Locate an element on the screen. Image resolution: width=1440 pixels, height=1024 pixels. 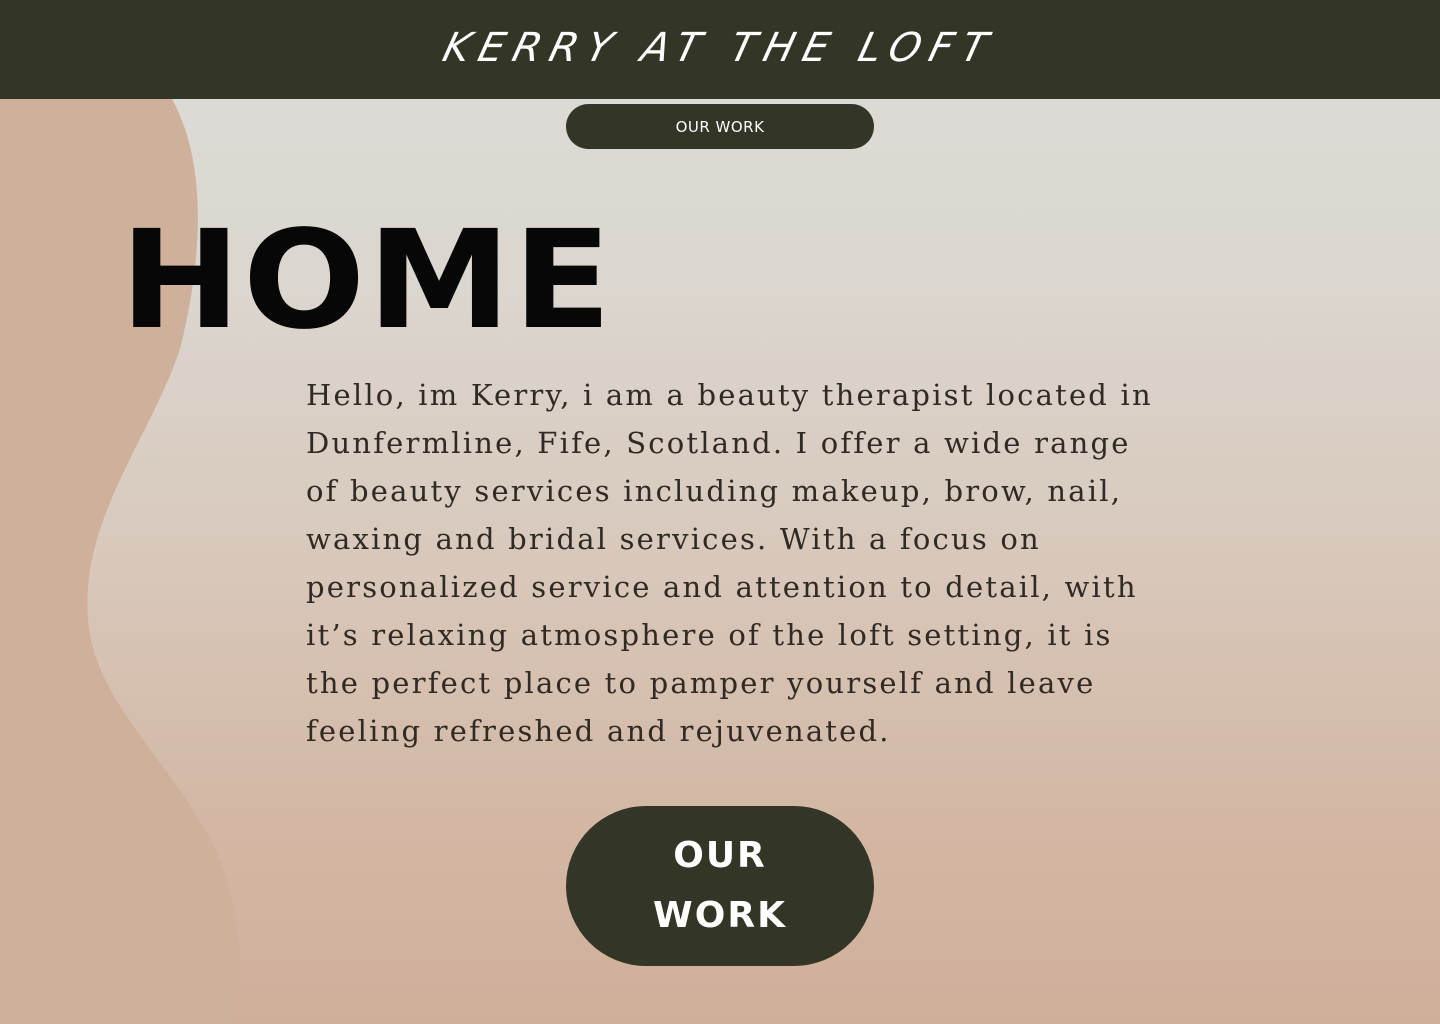
our-work-cta-label: OUR WORK is located at coordinates (720, 885).